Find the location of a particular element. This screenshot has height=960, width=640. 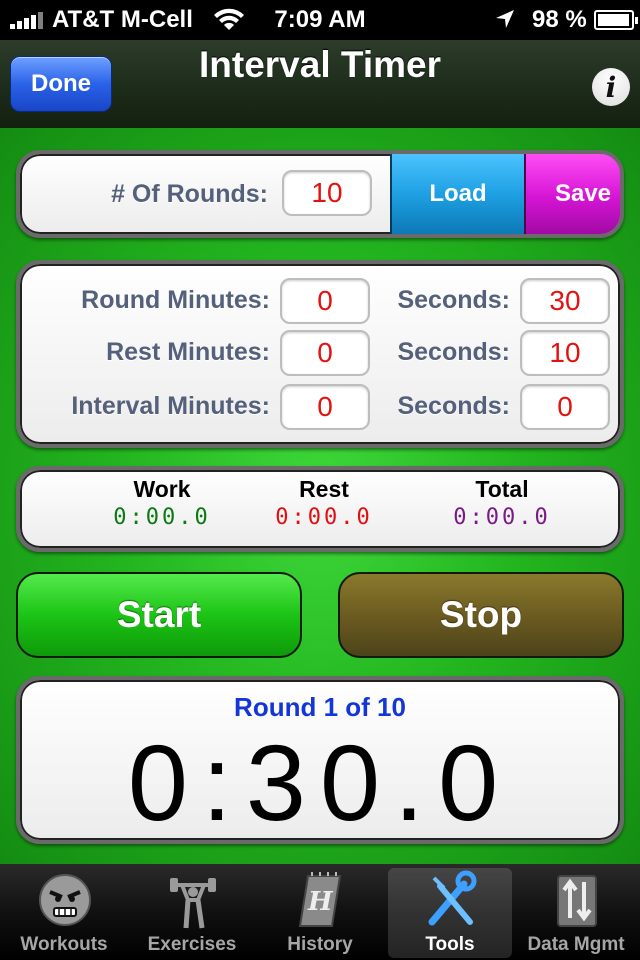

rounds-panel: # Of Rounds: 10 Load Save is located at coordinates (320, 194).